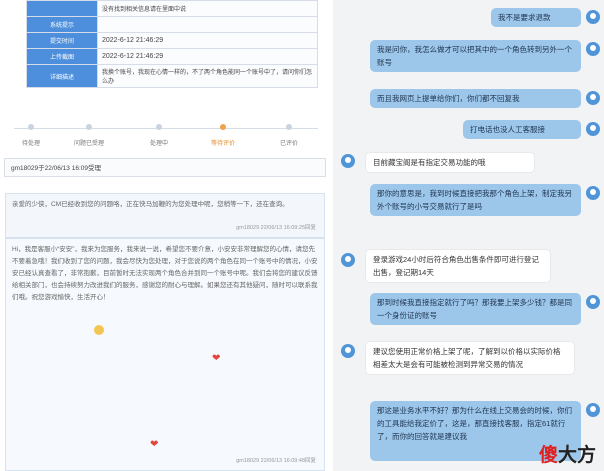 Image resolution: width=604 pixels, height=471 pixels. Describe the element at coordinates (223, 135) in the screenshot. I see `step-await-rating: 等待评价` at that location.